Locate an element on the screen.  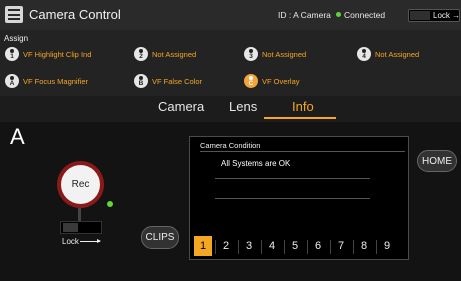
rec-button: Rec is located at coordinates (80, 184).